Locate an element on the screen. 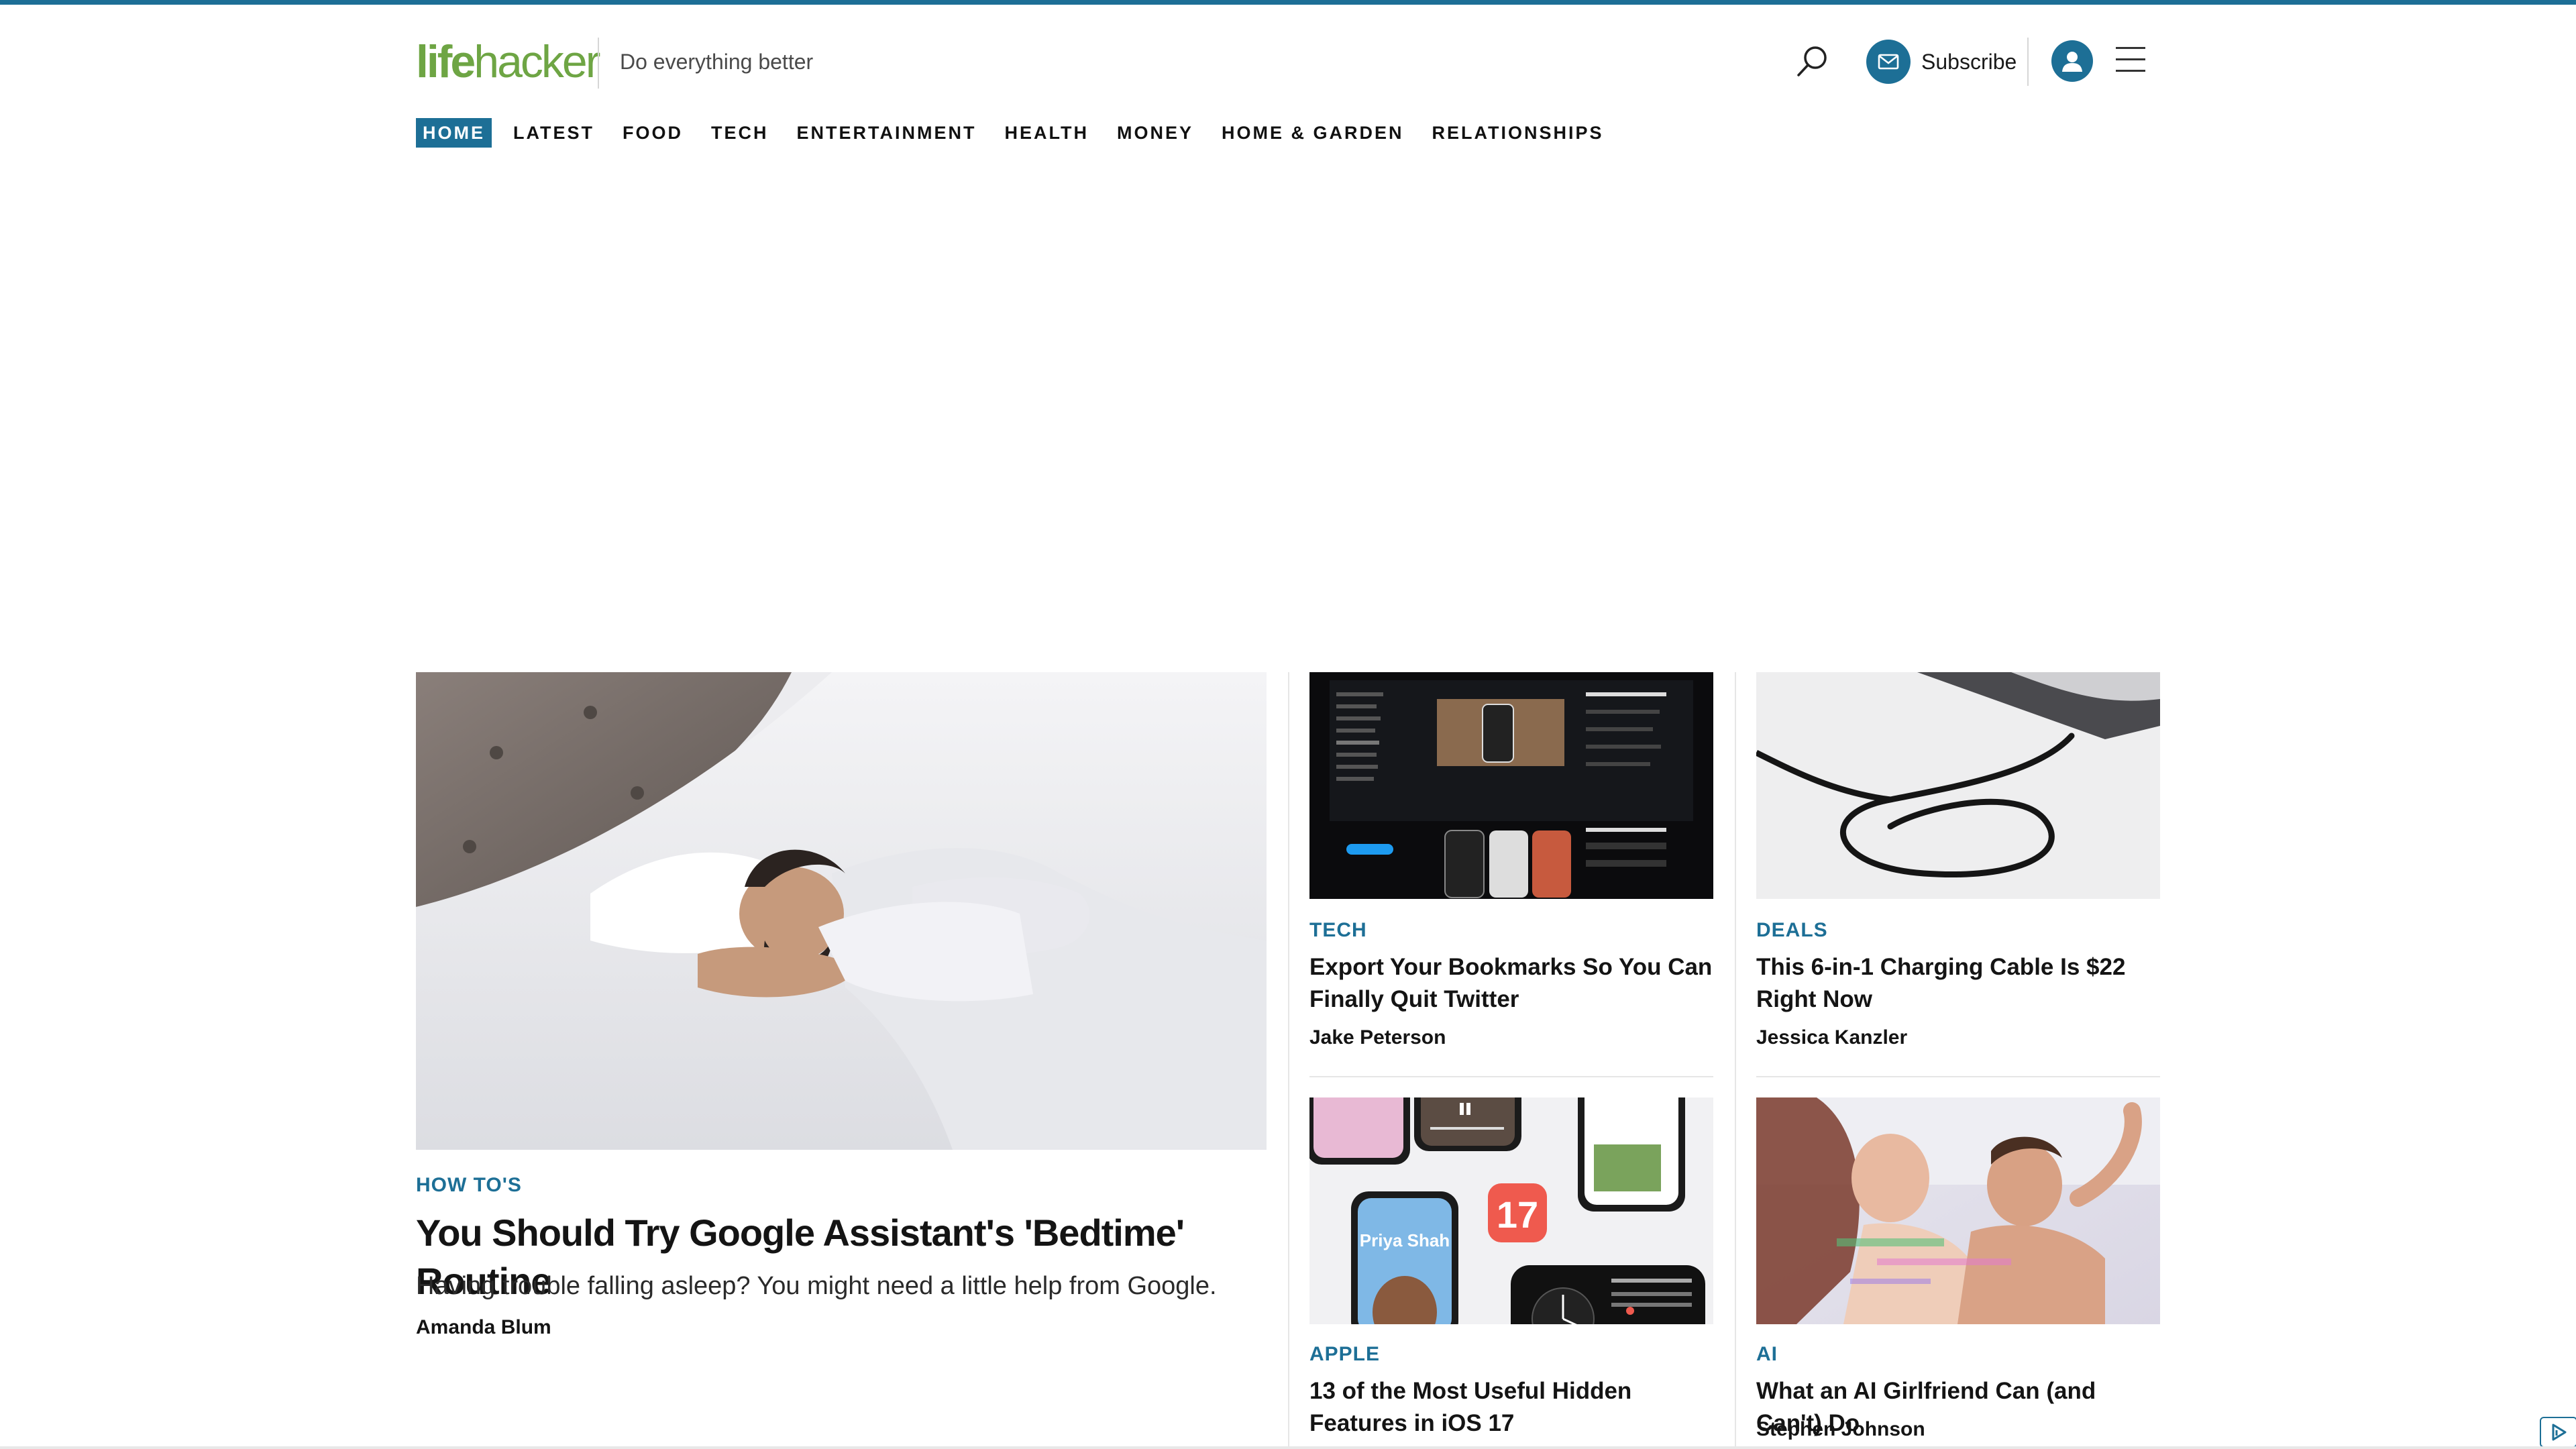 This screenshot has height=1449, width=2576. nav-item-tech: TECH is located at coordinates (739, 133).